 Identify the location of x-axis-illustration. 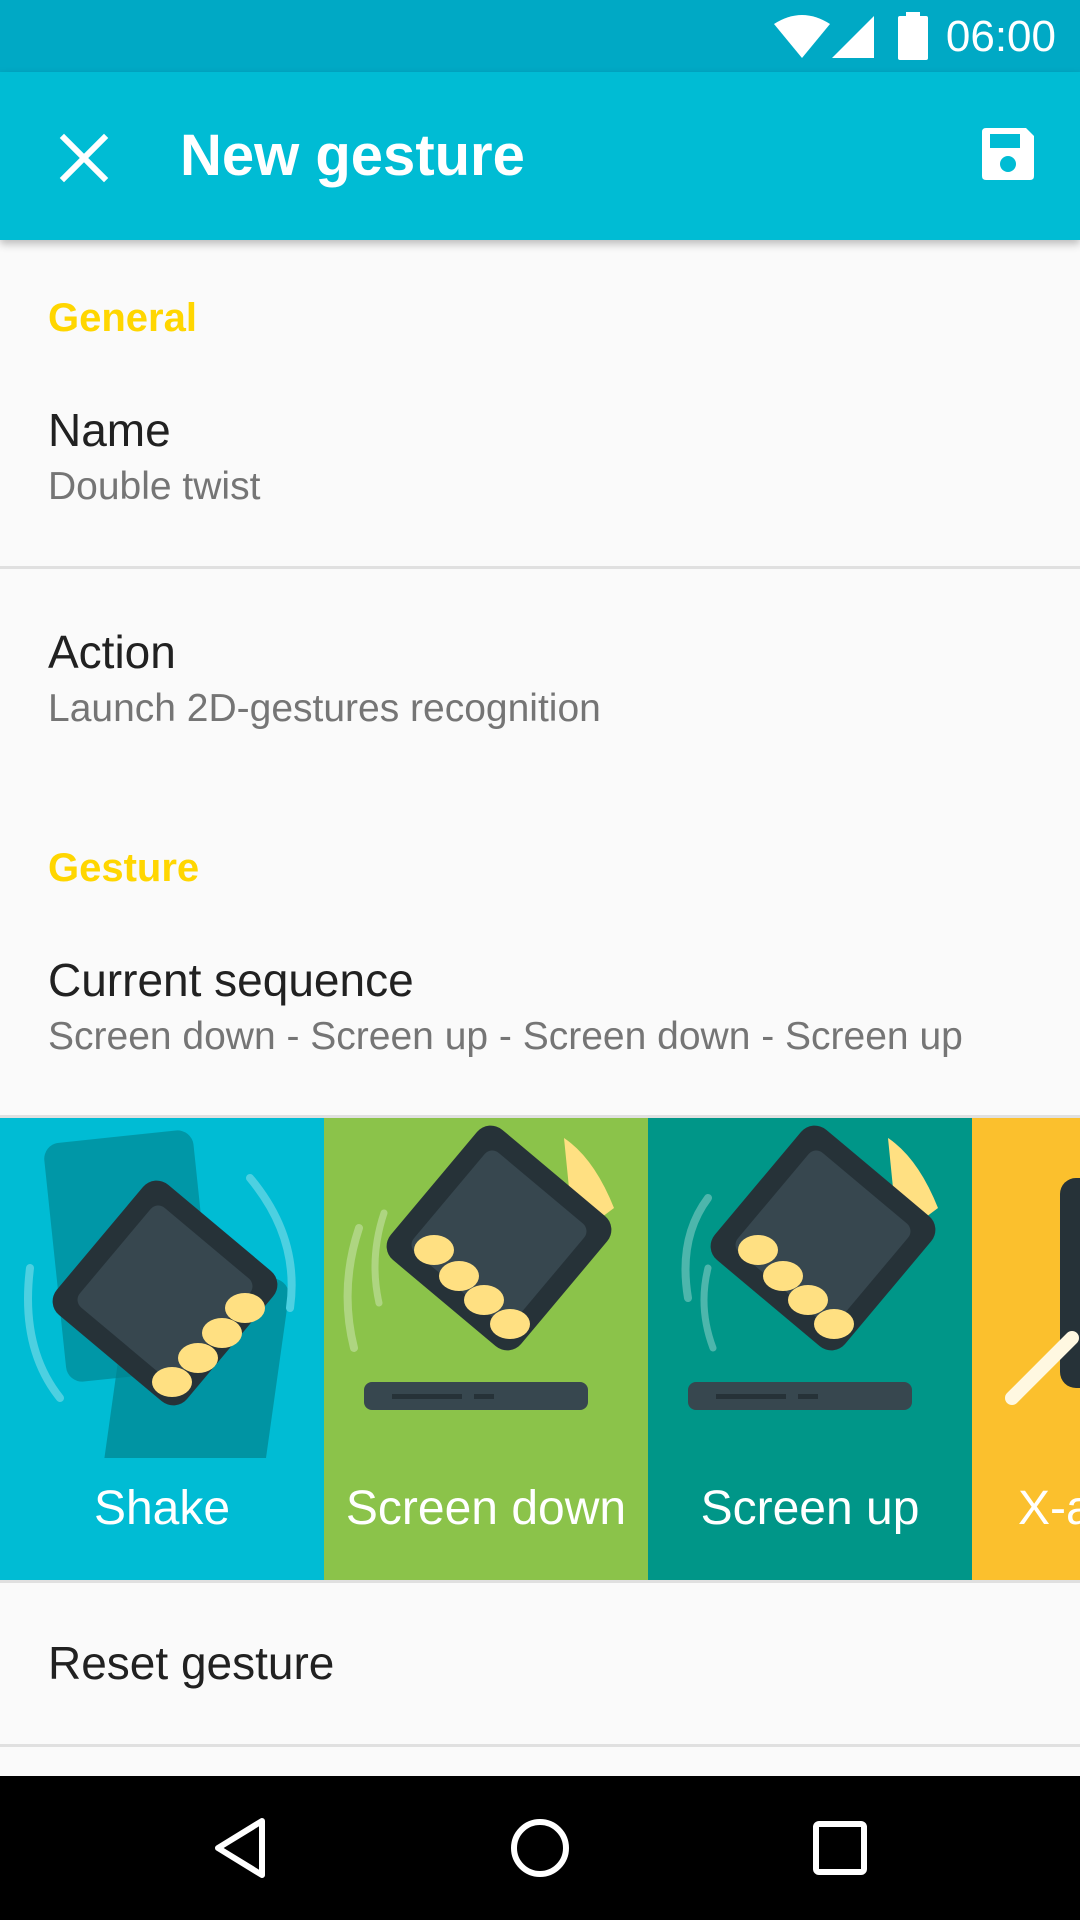
(1042, 1291).